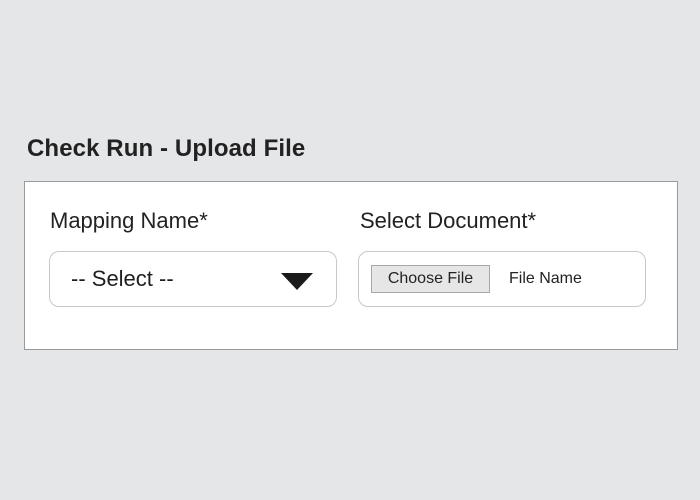 This screenshot has height=500, width=700. I want to click on select-document-label: Select Document*, so click(448, 220).